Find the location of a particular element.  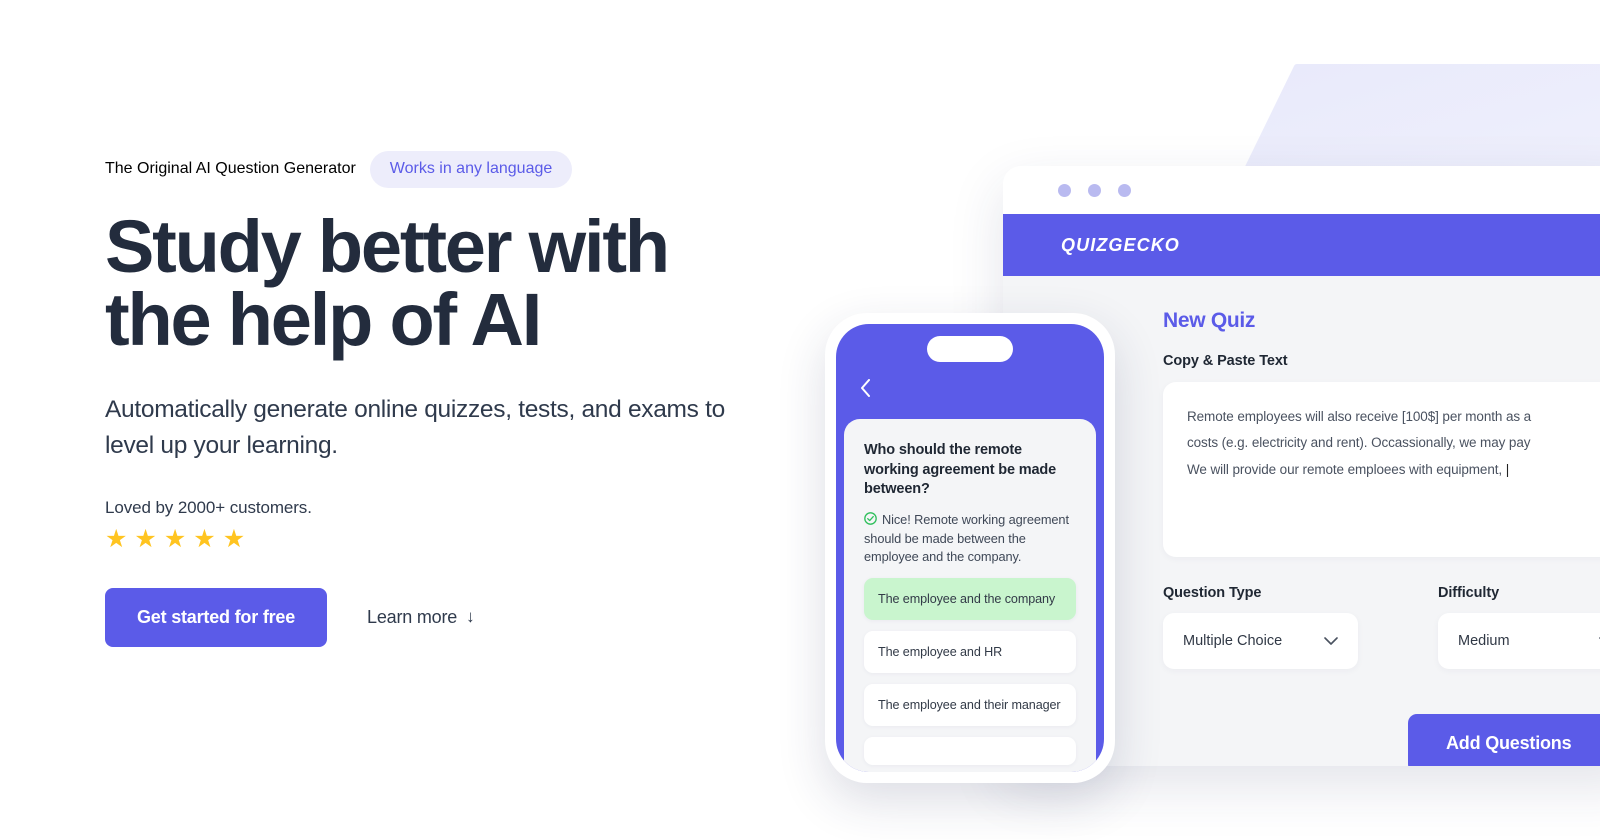

page-title: Study better with the help of AI is located at coordinates (435, 283).